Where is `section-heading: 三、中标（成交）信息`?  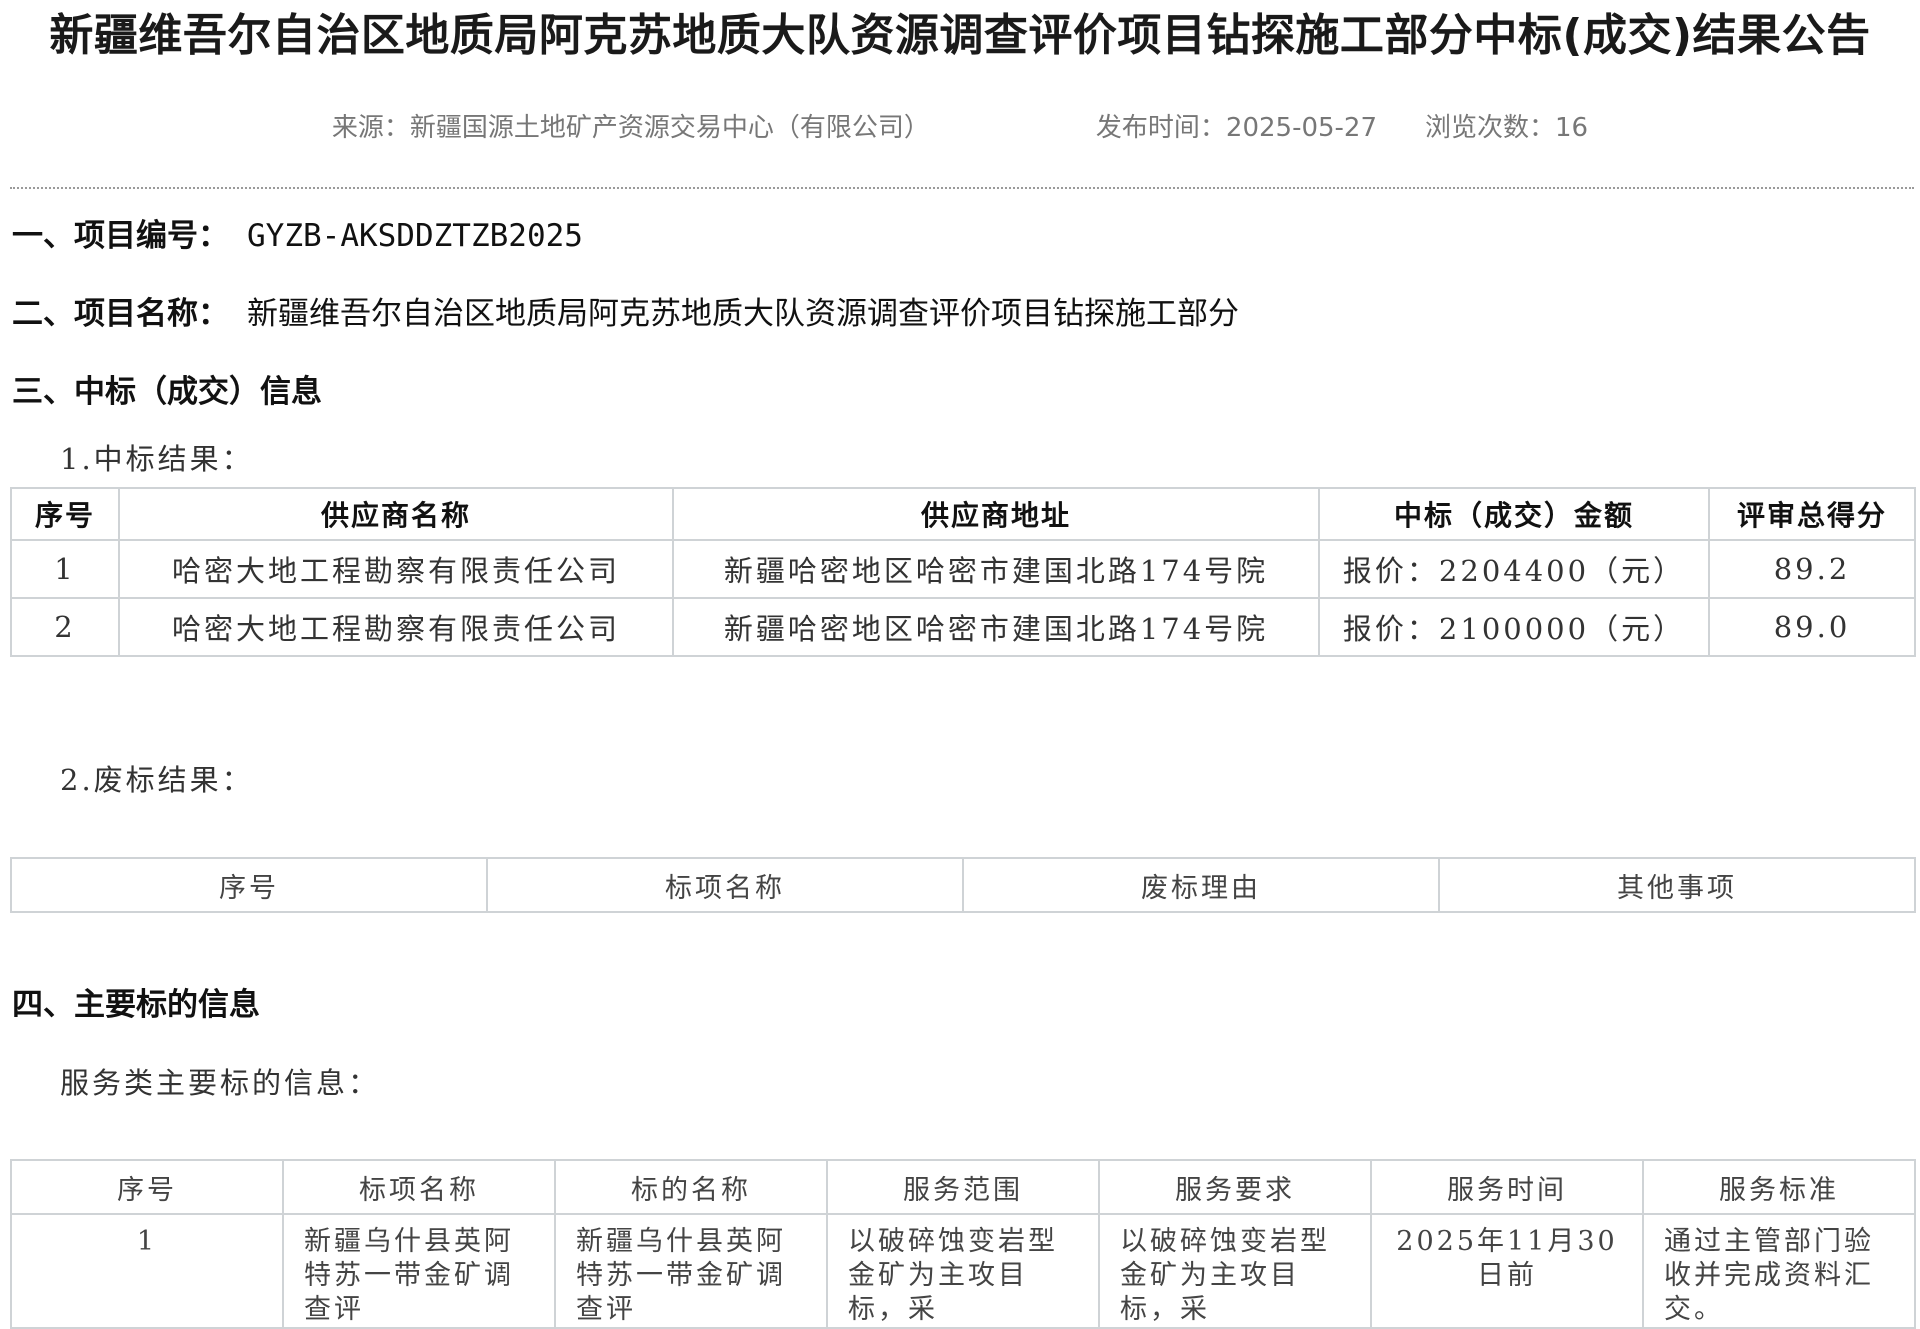 section-heading: 三、中标（成交）信息 is located at coordinates (167, 392).